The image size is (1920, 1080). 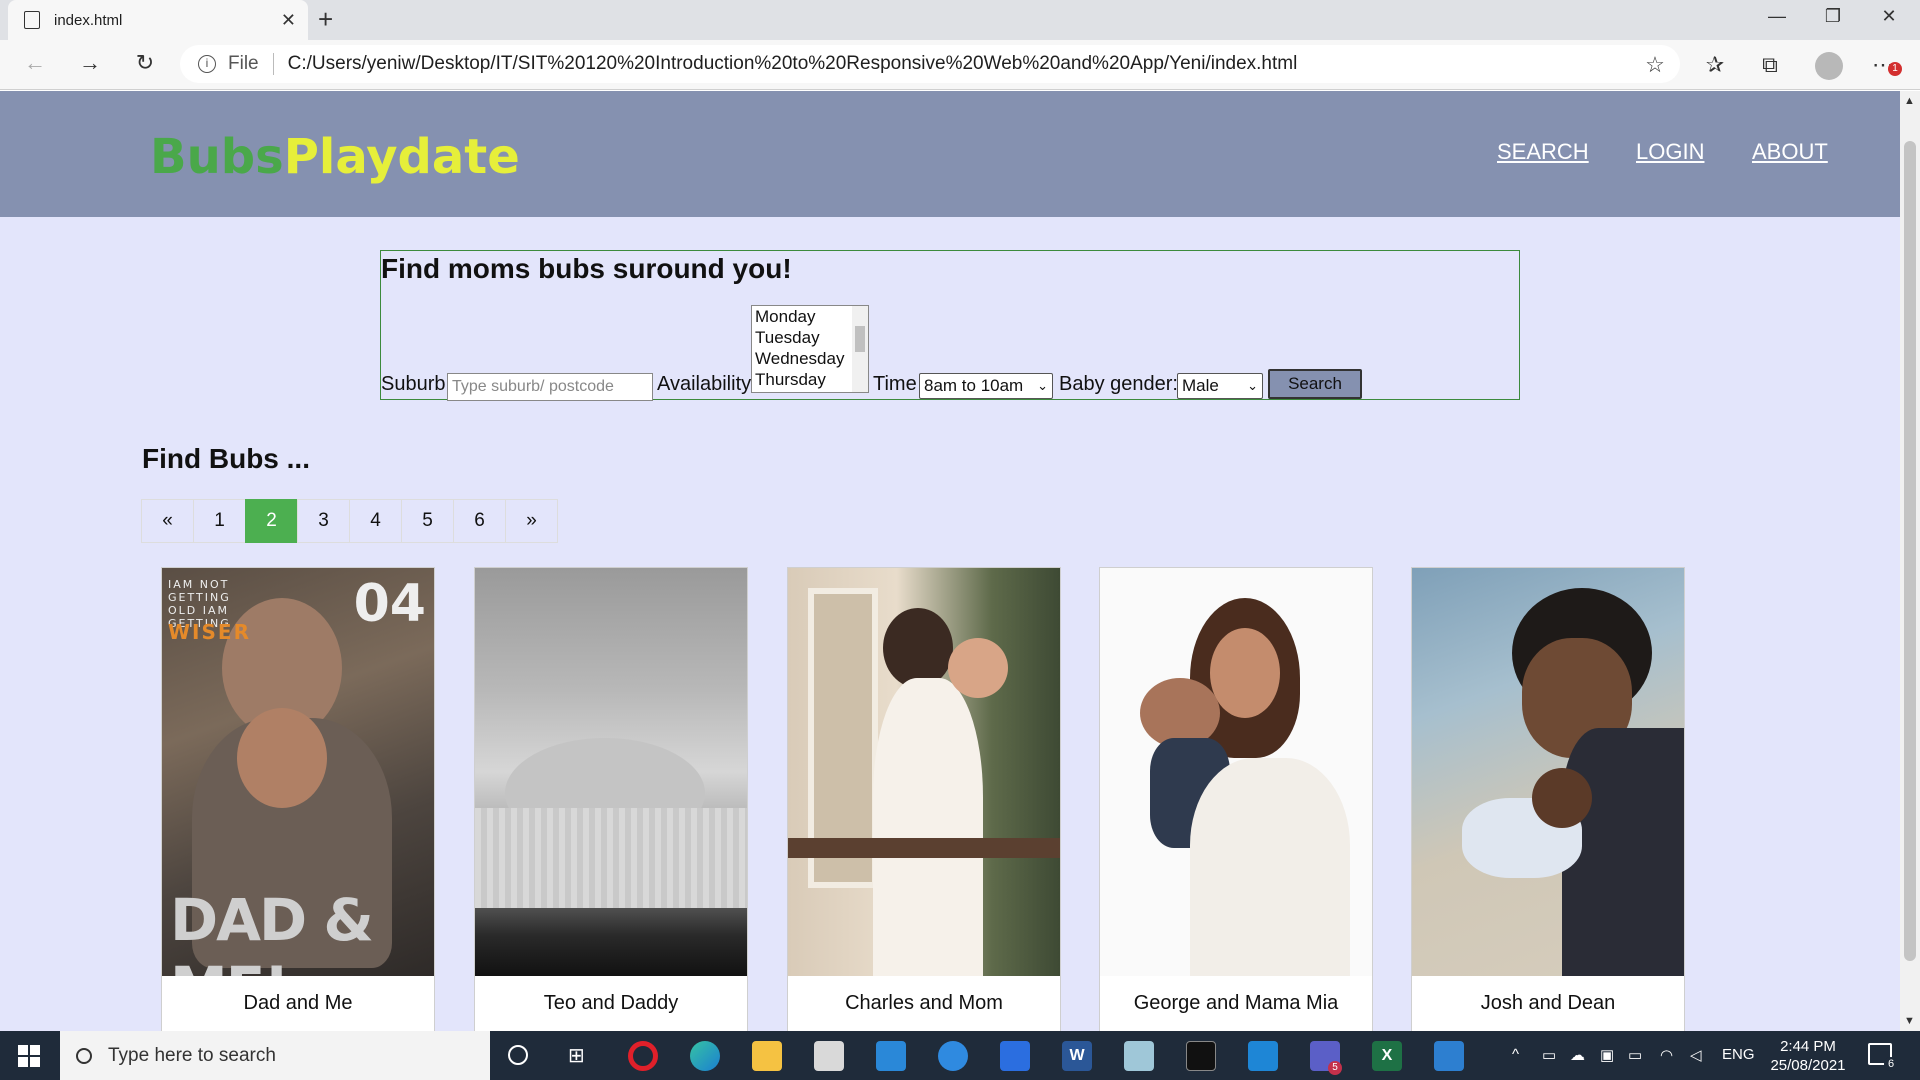 What do you see at coordinates (288, 20) in the screenshot?
I see `close-tab-icon: ✕` at bounding box center [288, 20].